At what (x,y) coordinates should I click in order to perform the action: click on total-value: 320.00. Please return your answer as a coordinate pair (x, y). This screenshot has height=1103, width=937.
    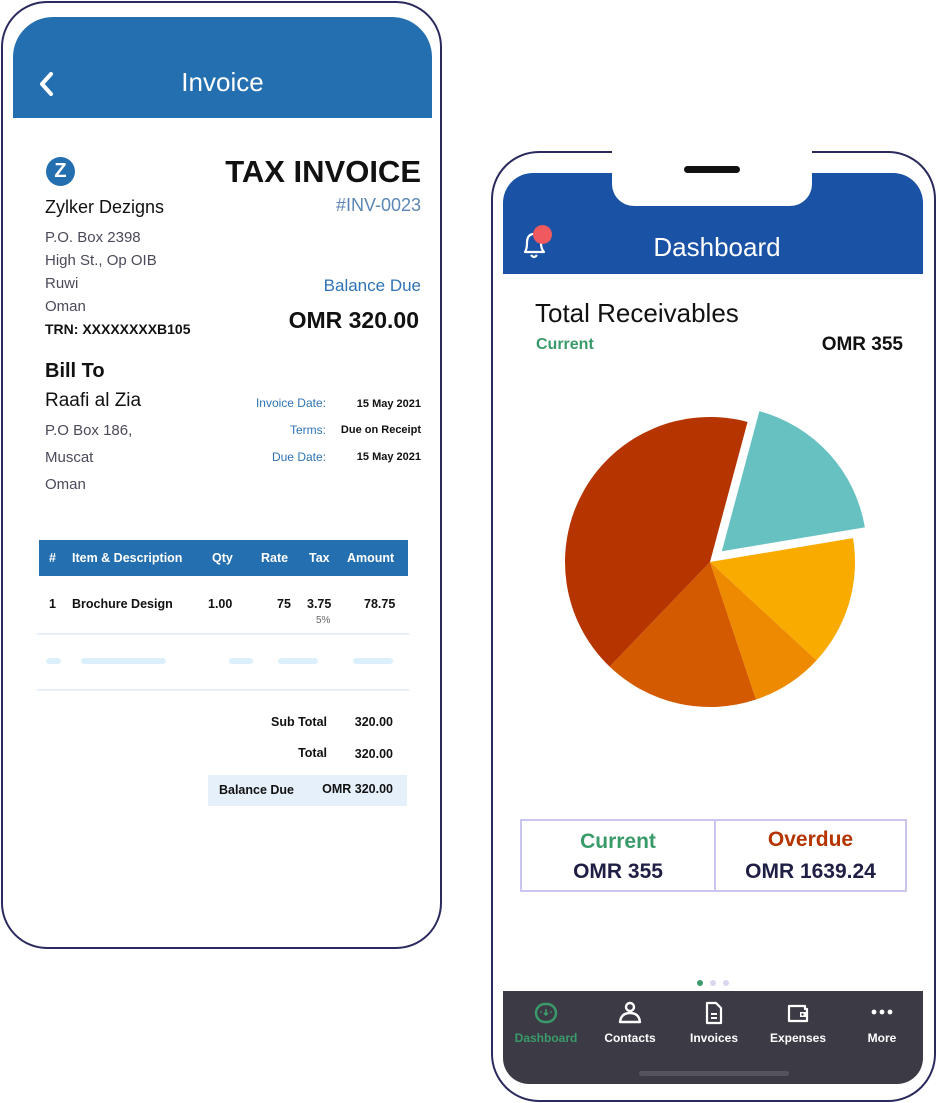
    Looking at the image, I should click on (373, 754).